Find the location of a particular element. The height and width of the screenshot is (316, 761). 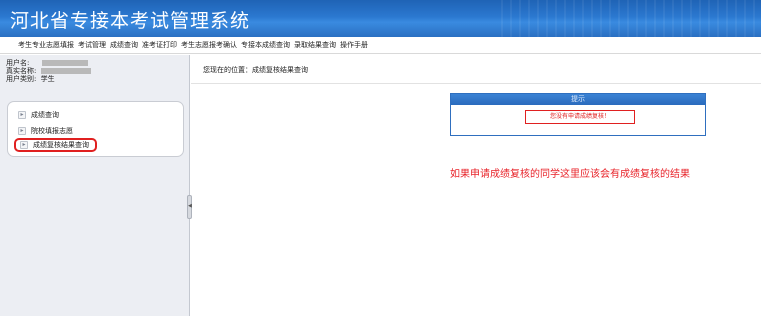

redacted-real-name is located at coordinates (65, 71).